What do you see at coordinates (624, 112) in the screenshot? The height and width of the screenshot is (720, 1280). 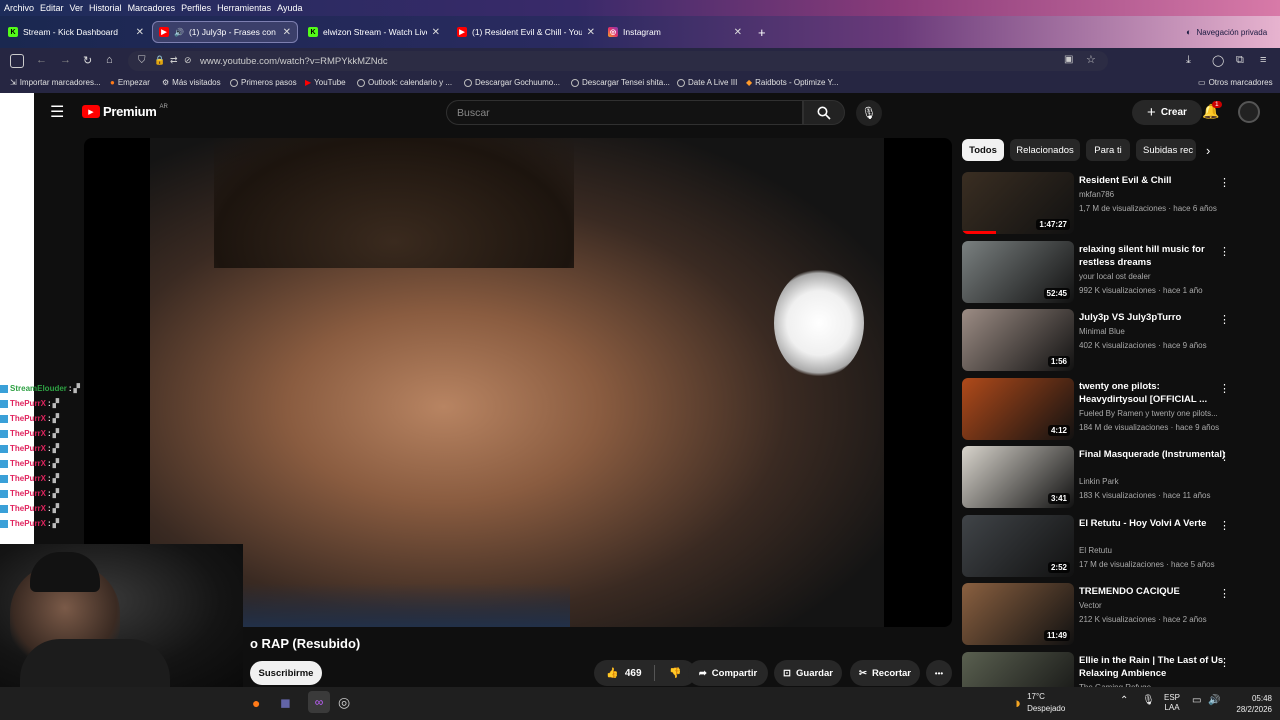 I see `search-input: Buscar` at bounding box center [624, 112].